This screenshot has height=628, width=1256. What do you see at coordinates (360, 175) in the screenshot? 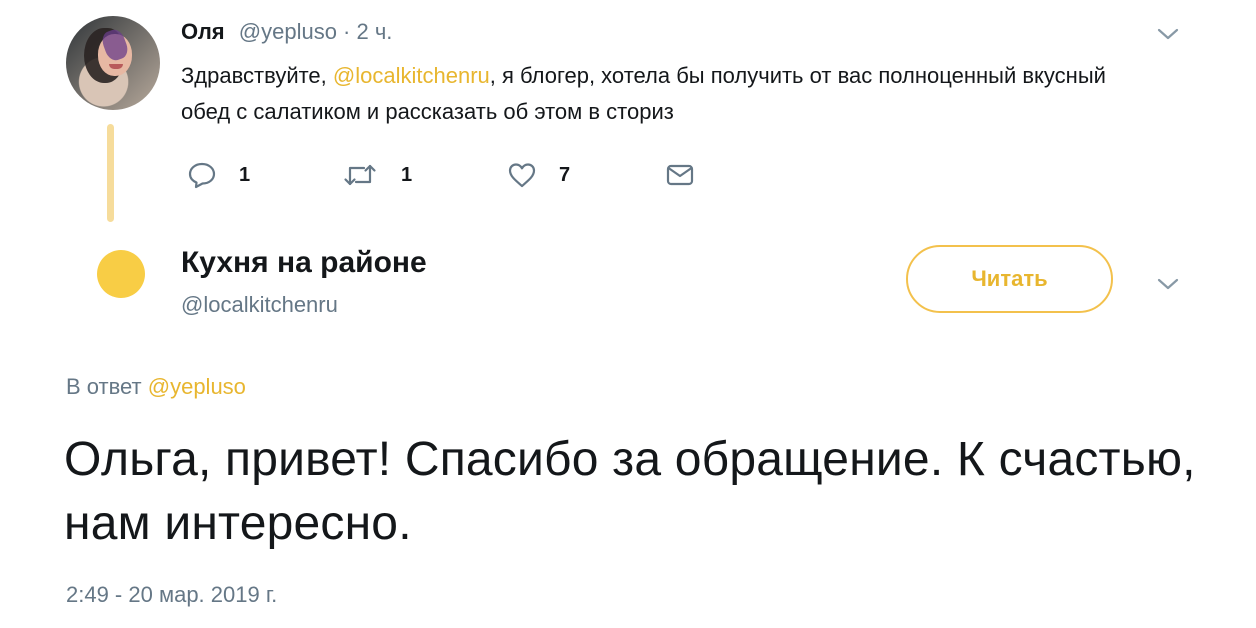
I see `retweet-icon` at bounding box center [360, 175].